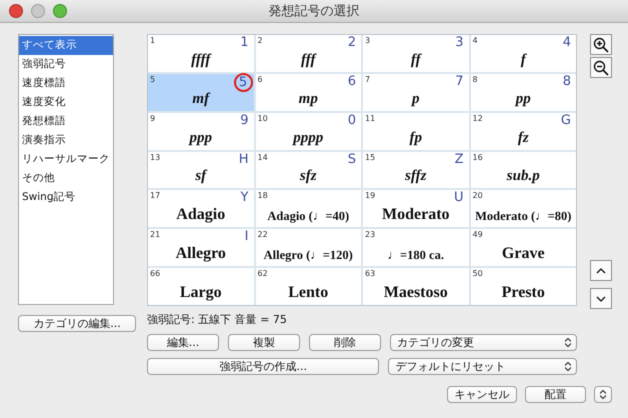 The image size is (628, 418). Describe the element at coordinates (66, 83) in the screenshot. I see `category-item: 速度標語` at that location.